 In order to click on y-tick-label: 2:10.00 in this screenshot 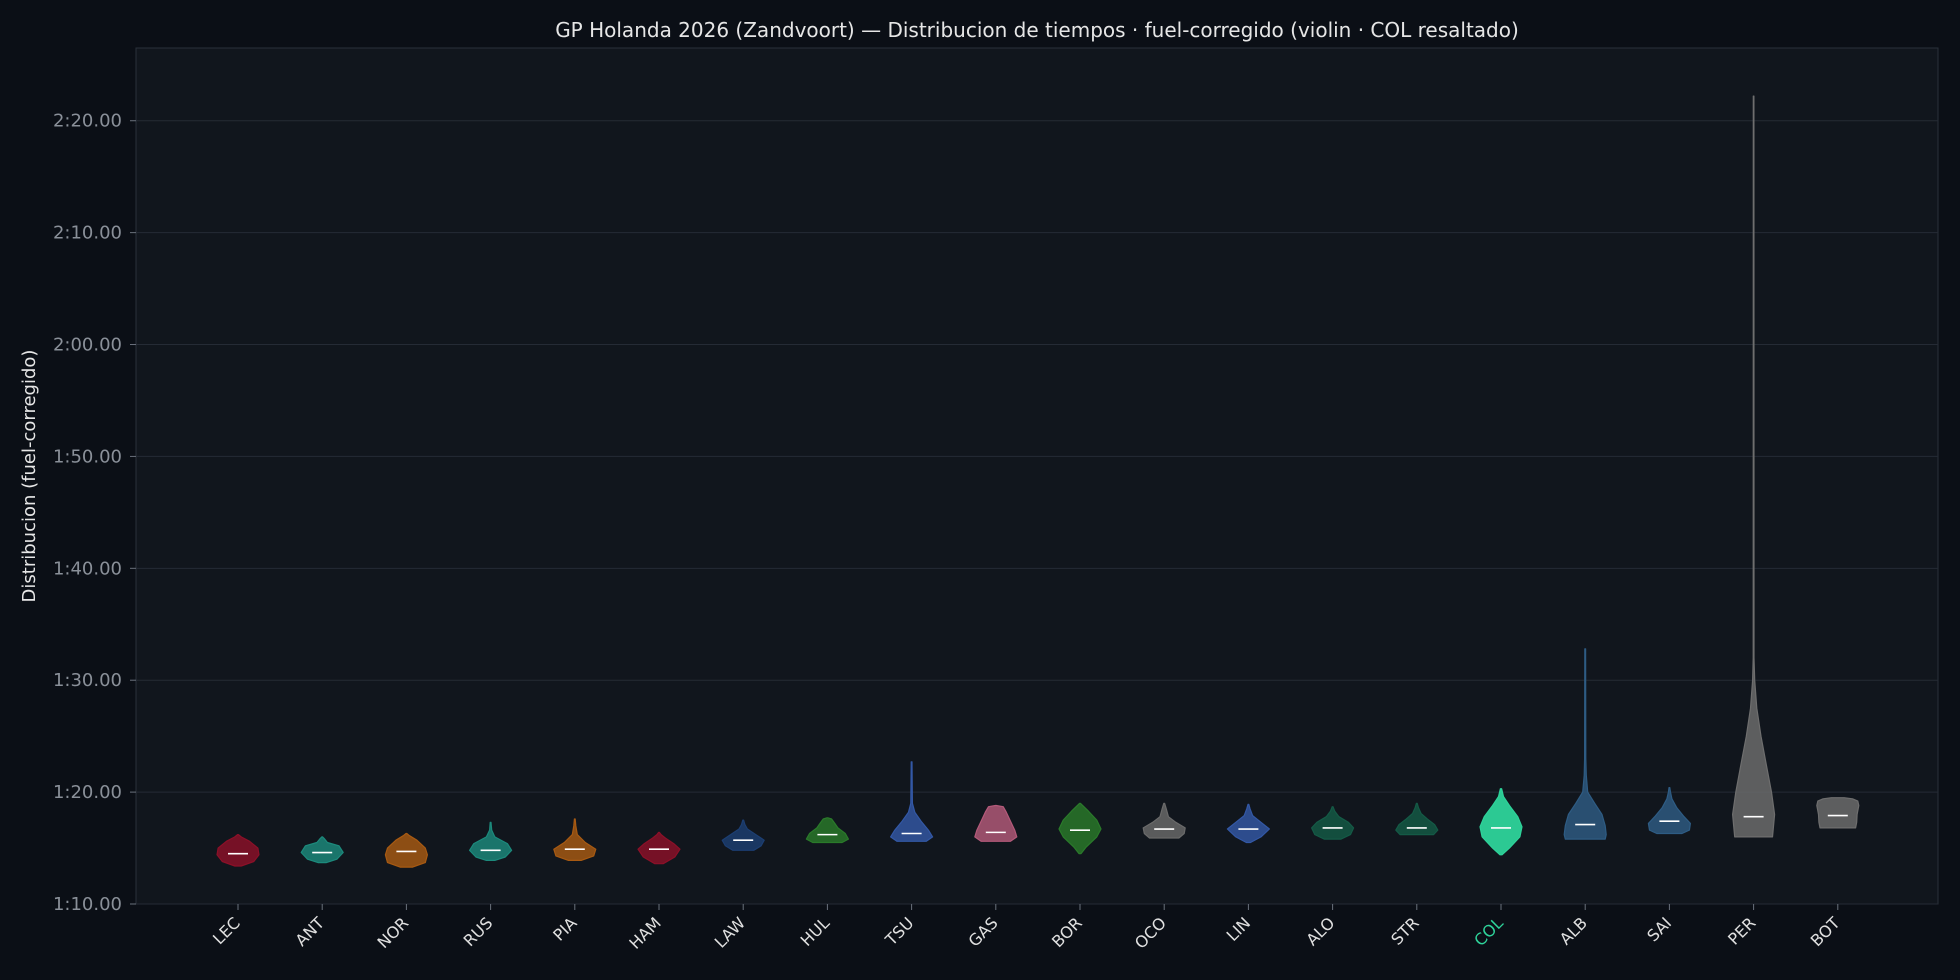, I will do `click(87, 233)`.